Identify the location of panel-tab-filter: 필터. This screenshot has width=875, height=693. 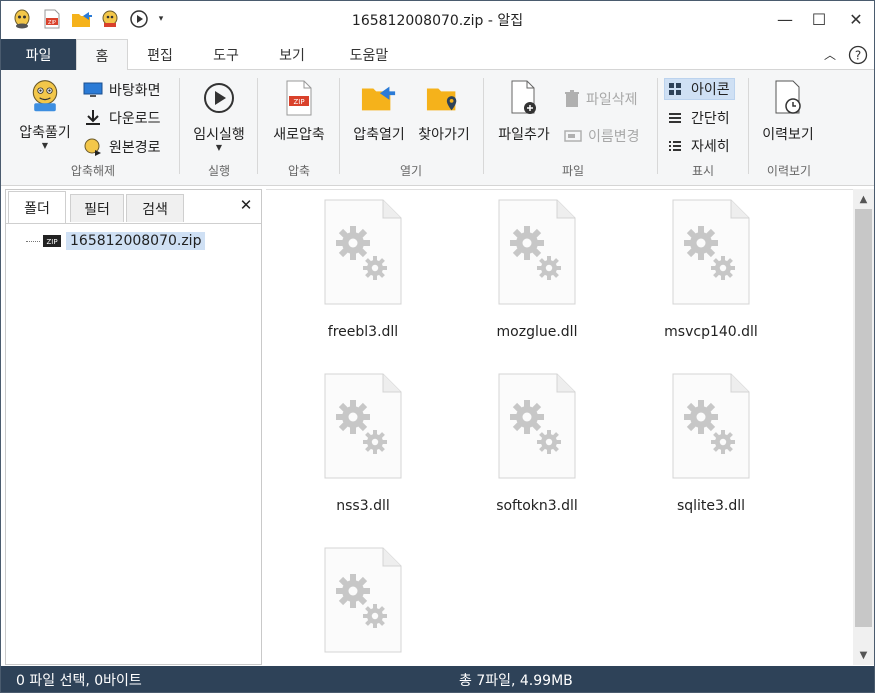
(97, 208).